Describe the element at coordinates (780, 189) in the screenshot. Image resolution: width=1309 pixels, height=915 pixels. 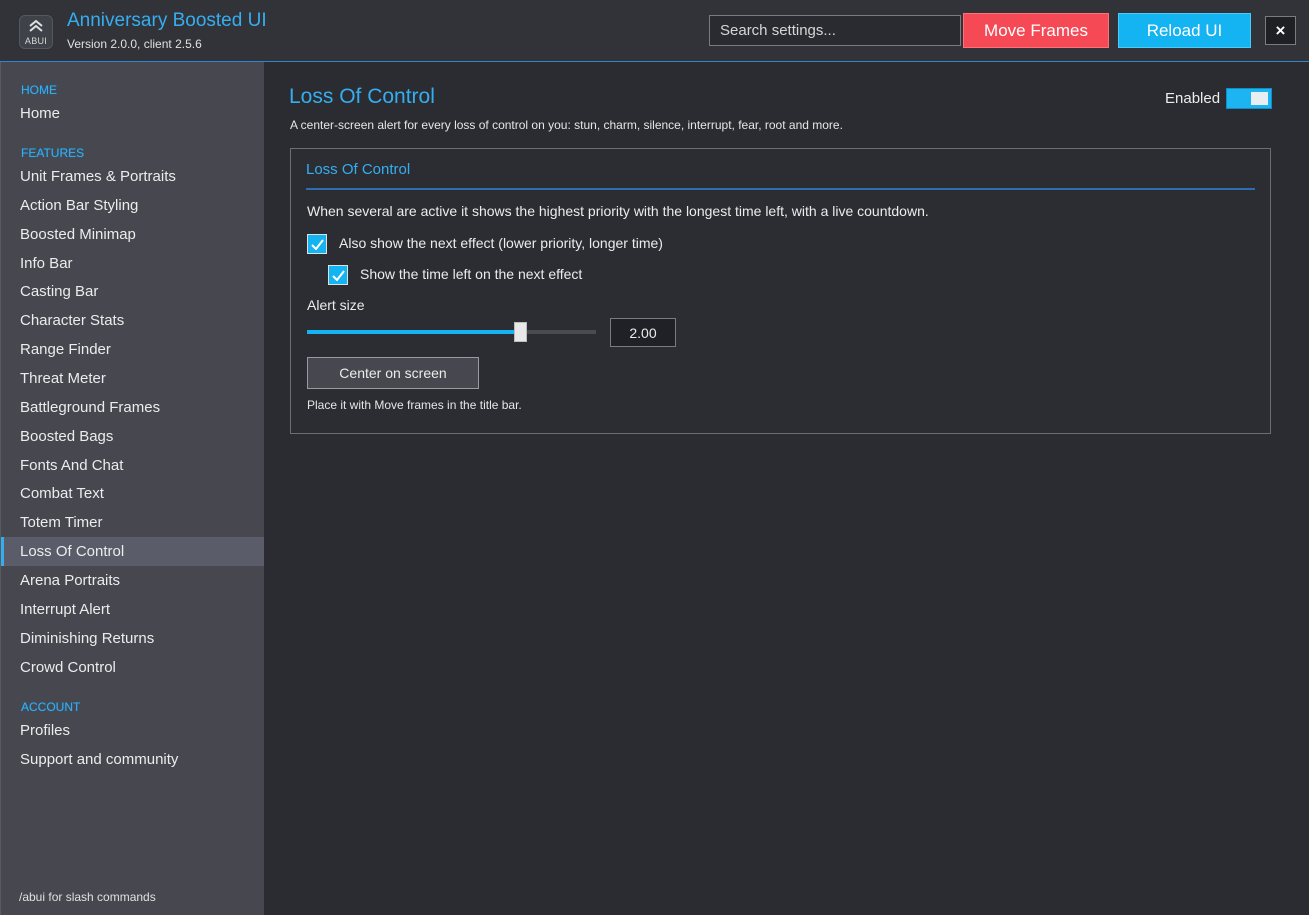
I see `panel-divider` at that location.